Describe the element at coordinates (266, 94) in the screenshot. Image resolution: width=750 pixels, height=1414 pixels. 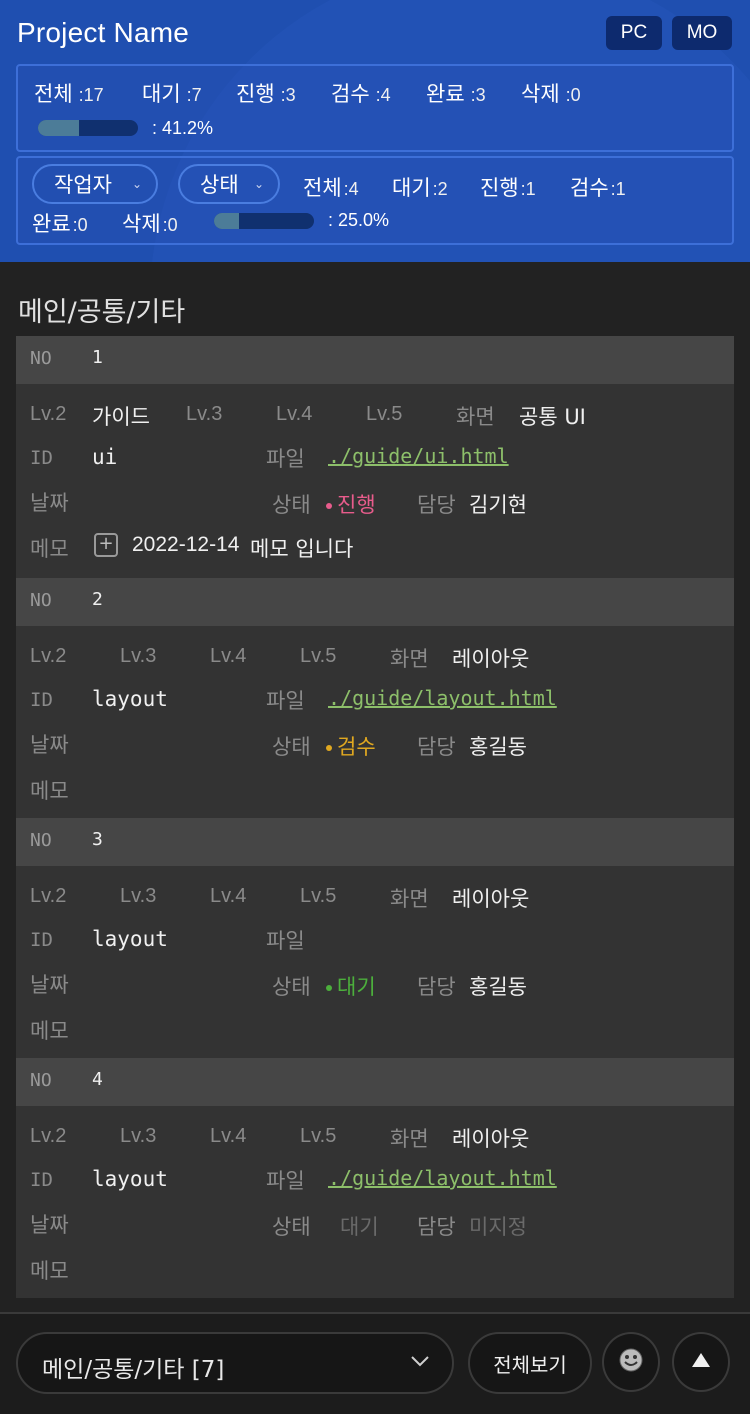
I see `stat-progress: 진행:3` at that location.